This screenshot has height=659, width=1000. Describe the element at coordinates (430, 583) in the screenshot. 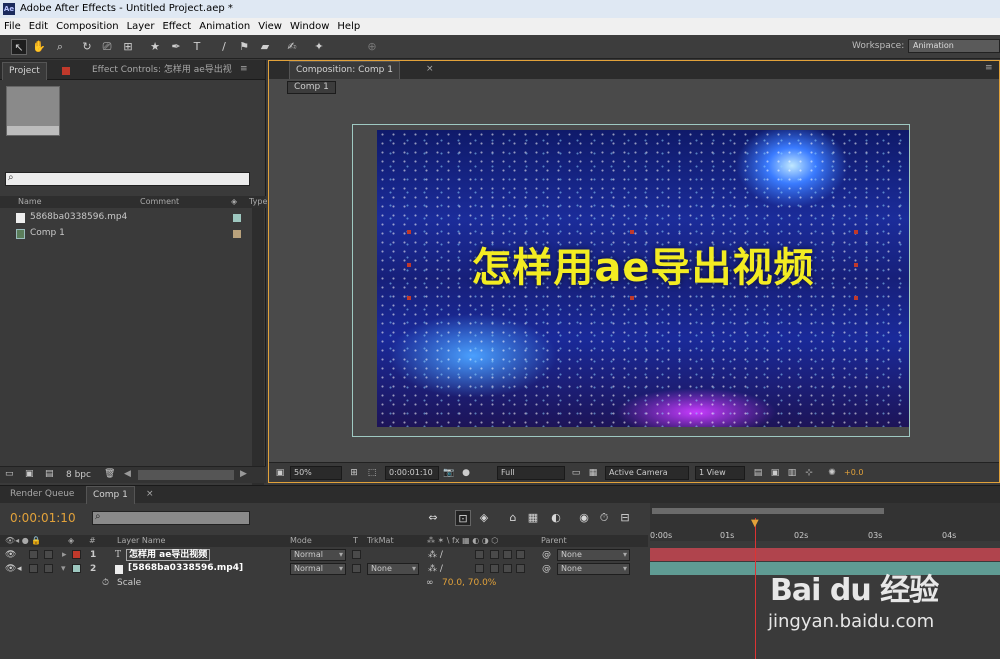

I see `constrain-proportions-icon: ∞` at that location.